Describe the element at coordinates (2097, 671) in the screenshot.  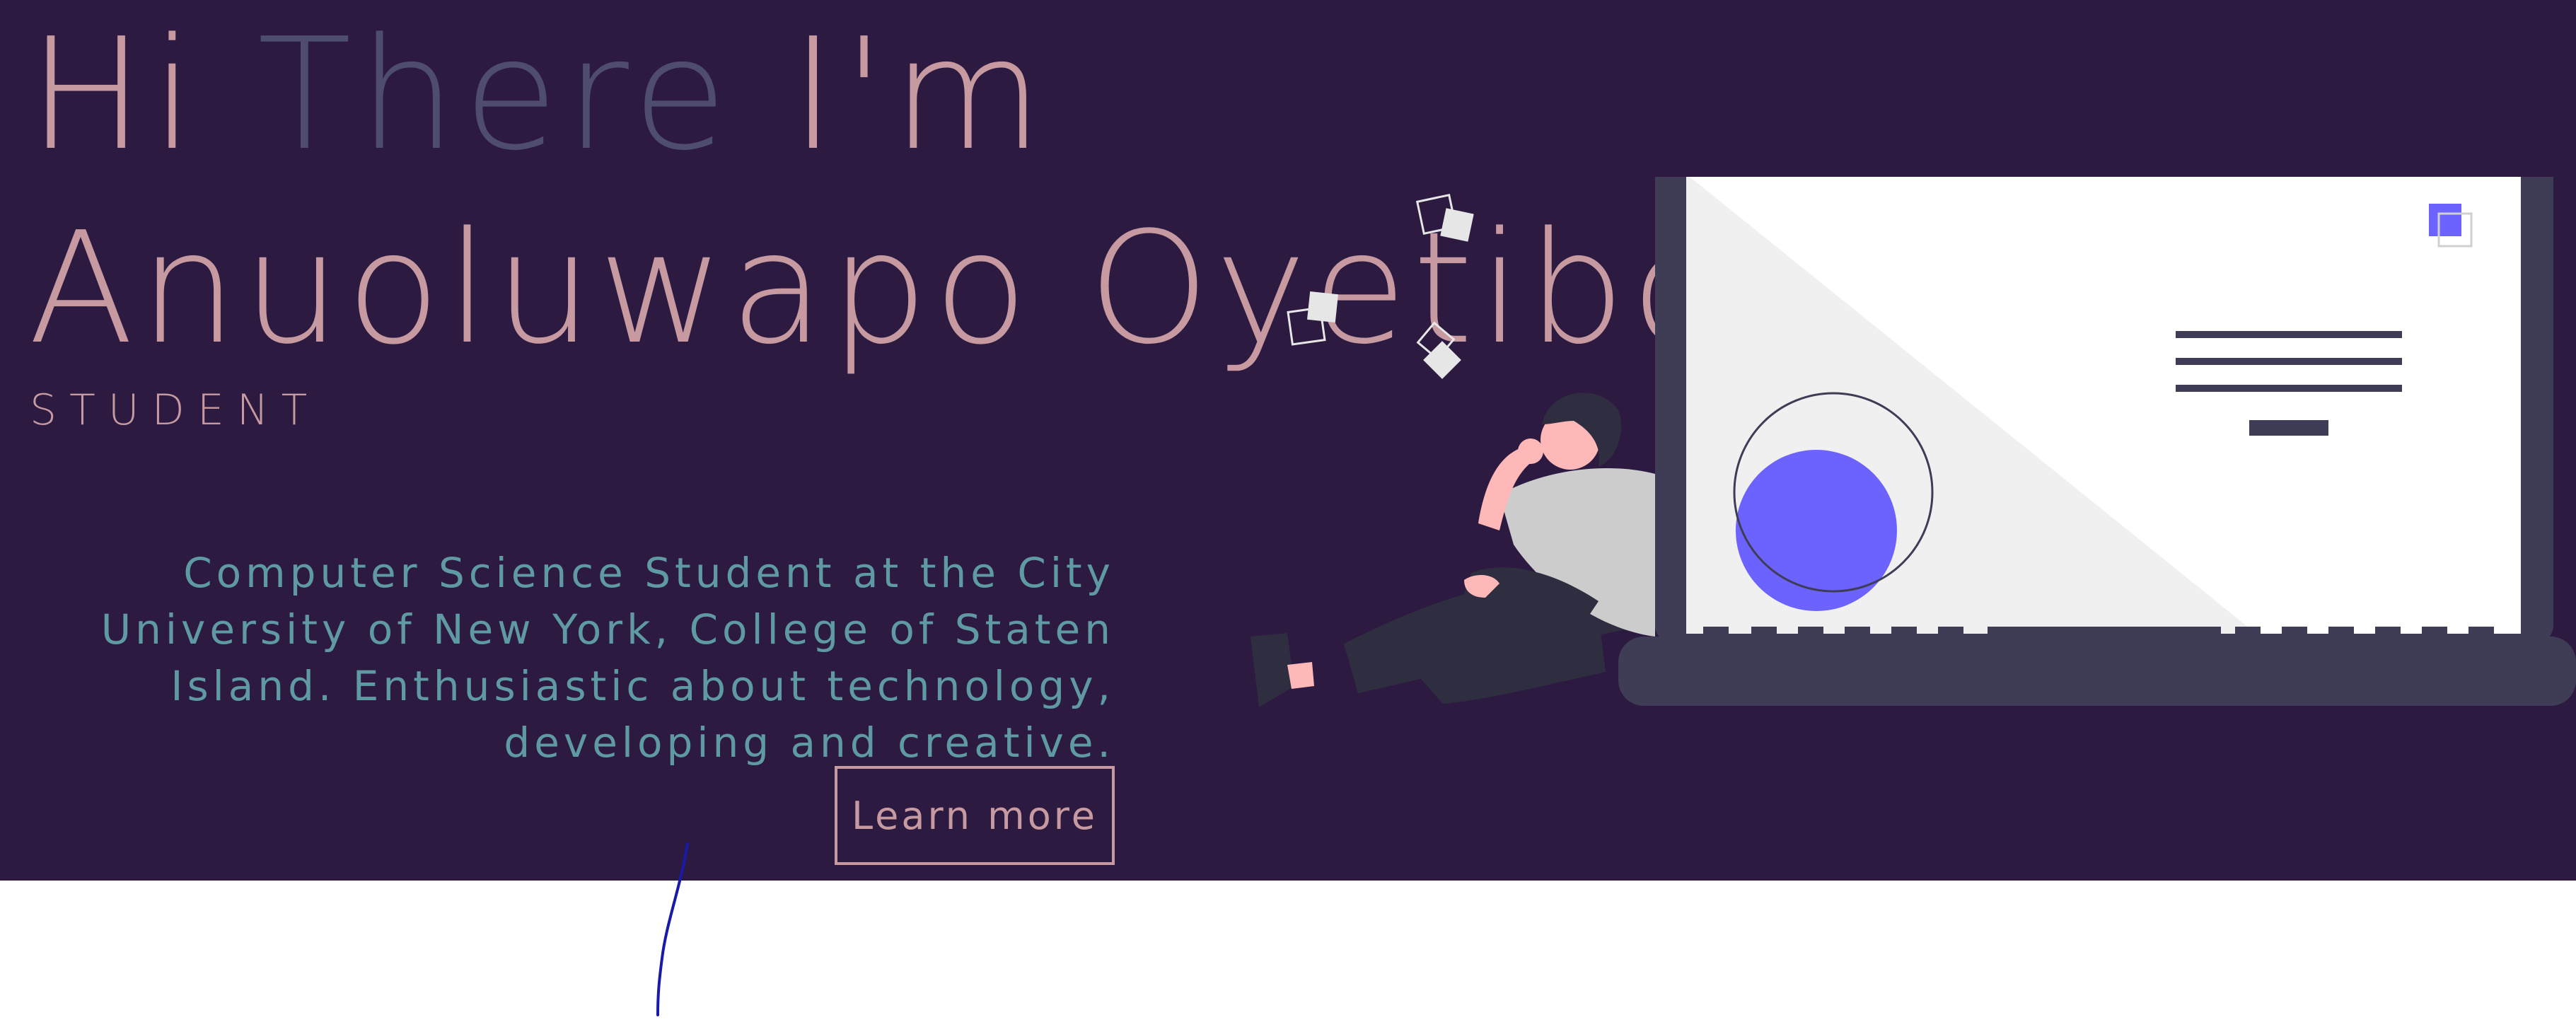
I see `laptop-base` at that location.